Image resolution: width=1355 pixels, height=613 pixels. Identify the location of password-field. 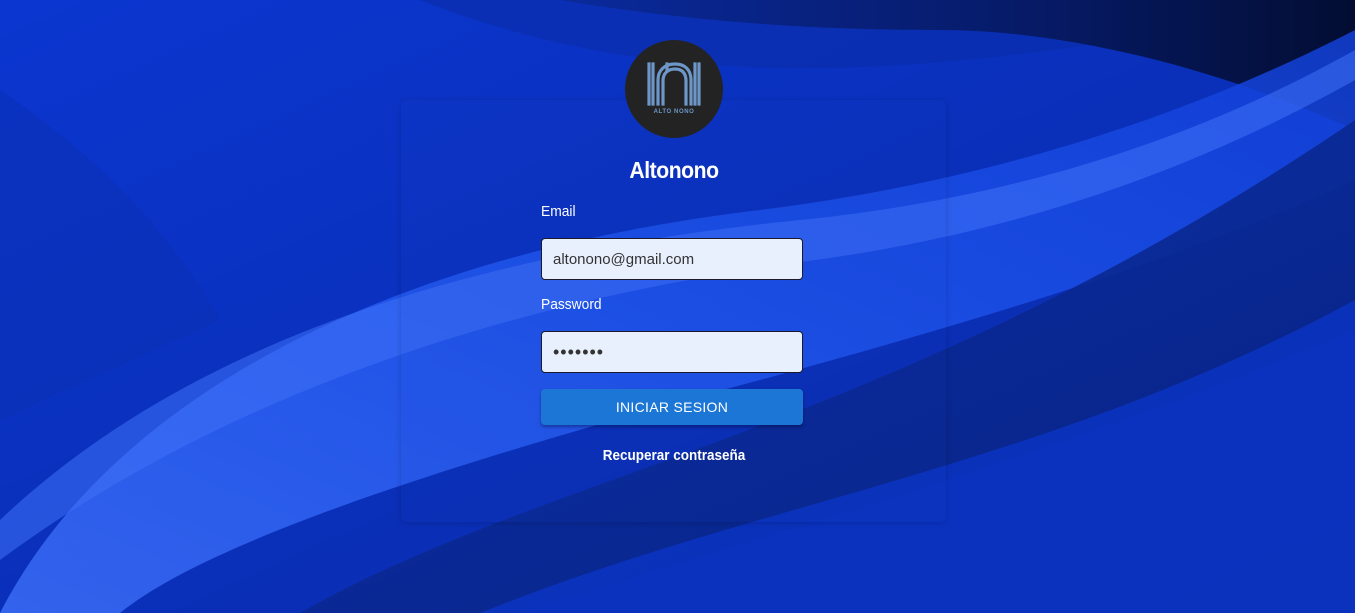
(672, 352).